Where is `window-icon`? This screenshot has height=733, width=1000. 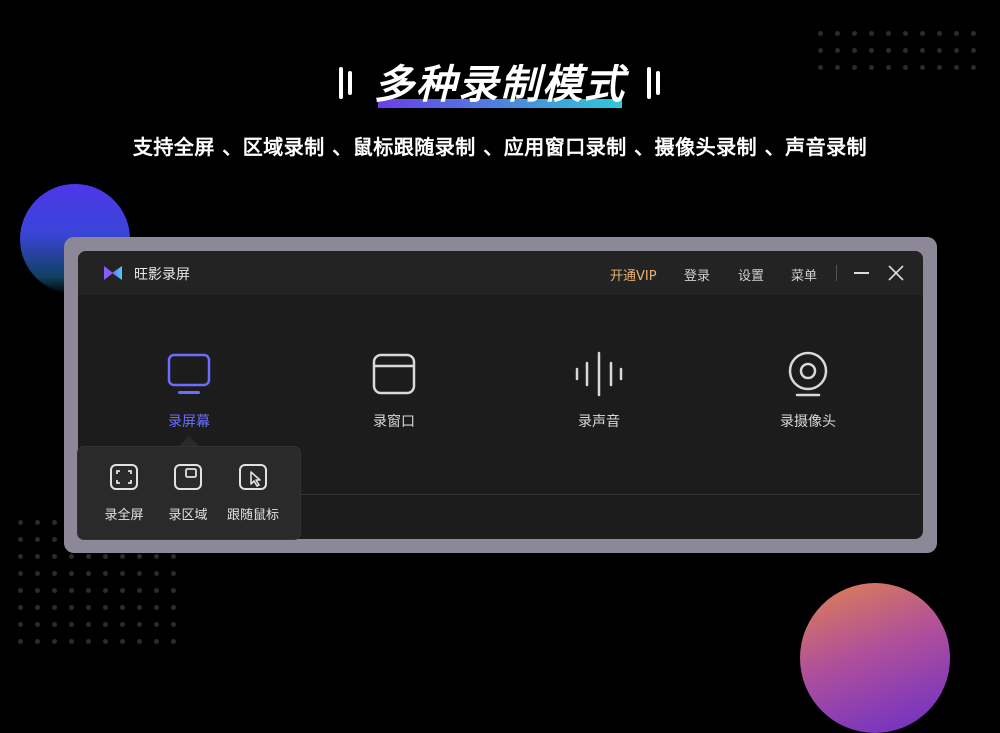 window-icon is located at coordinates (394, 374).